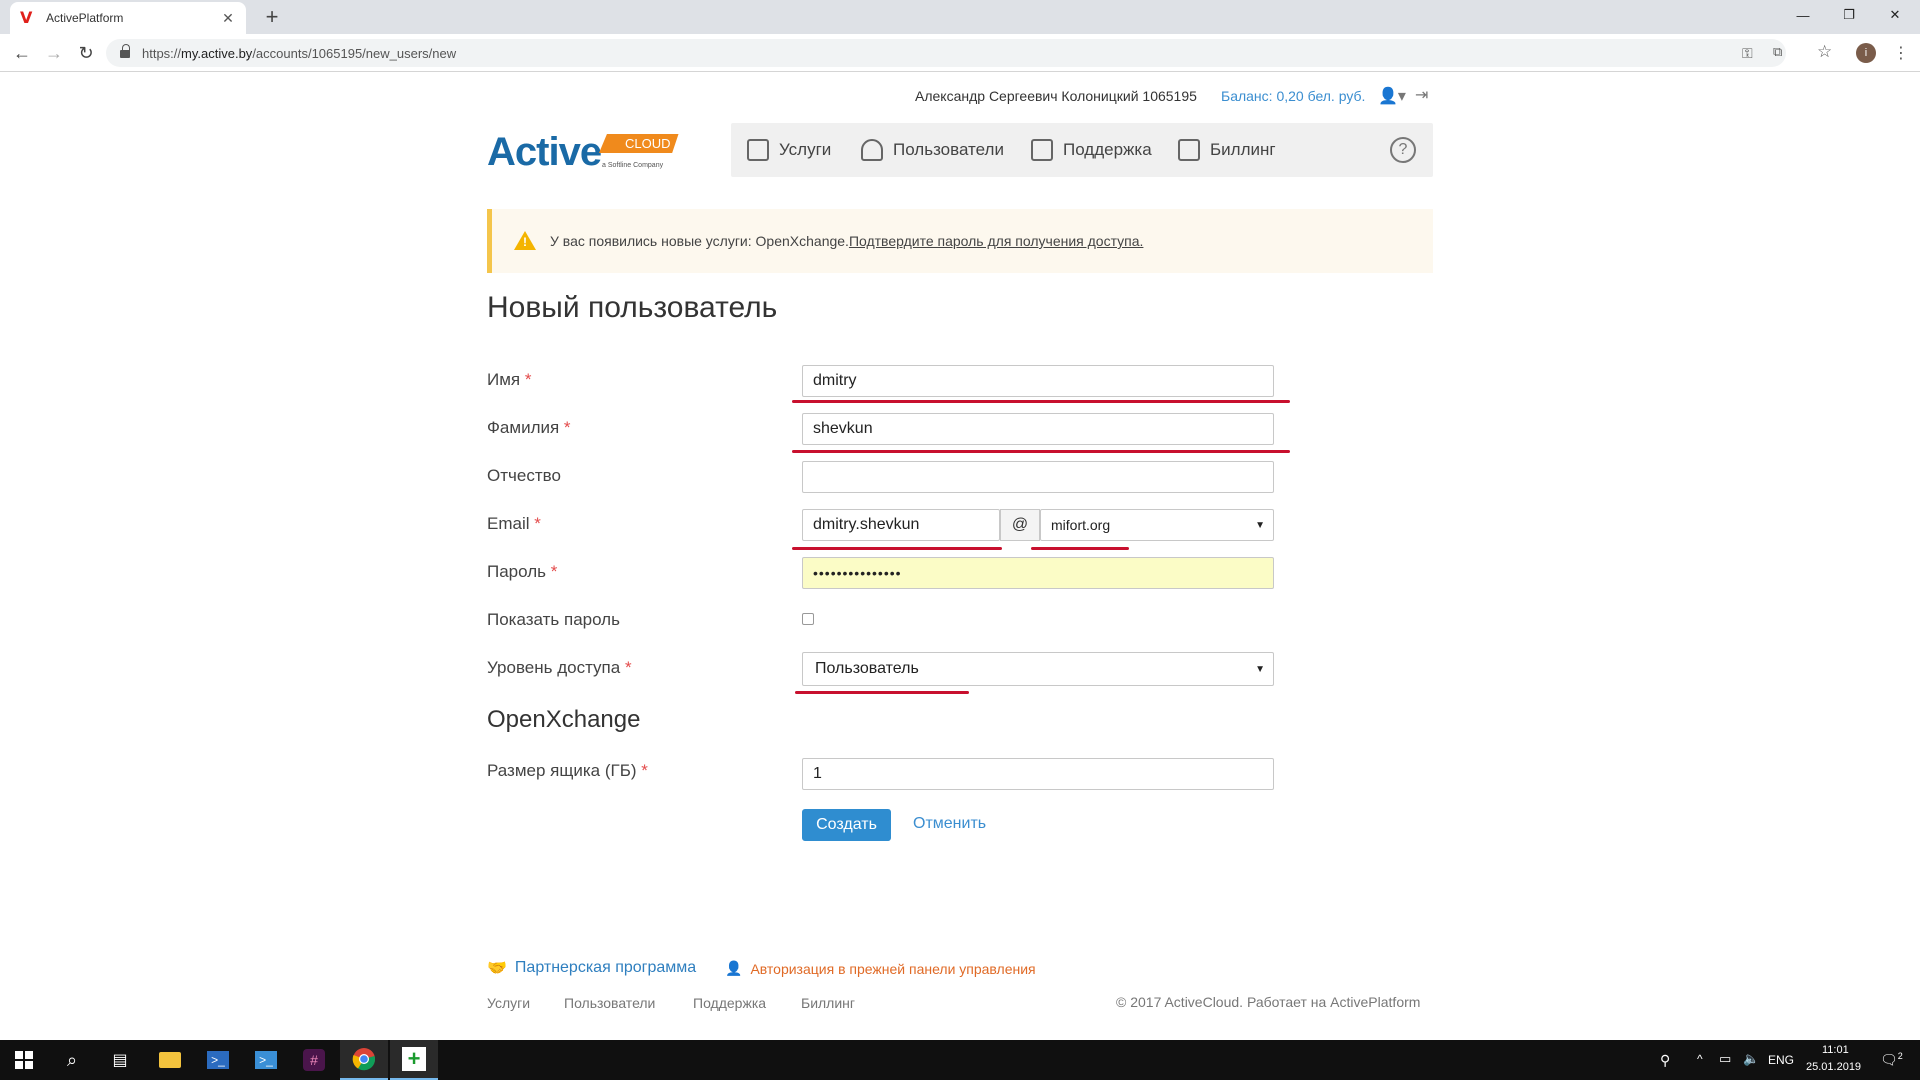 Image resolution: width=1920 pixels, height=1080 pixels. I want to click on middle-name-label: Отчество, so click(524, 475).